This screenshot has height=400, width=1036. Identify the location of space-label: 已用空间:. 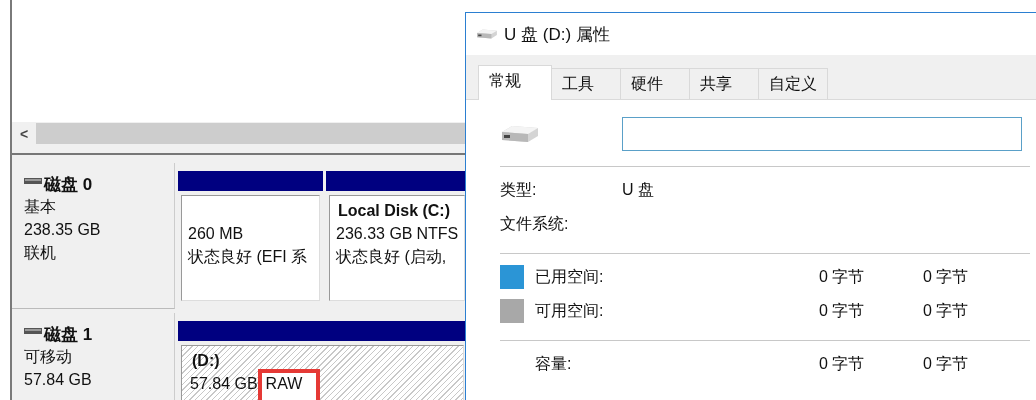
(570, 276).